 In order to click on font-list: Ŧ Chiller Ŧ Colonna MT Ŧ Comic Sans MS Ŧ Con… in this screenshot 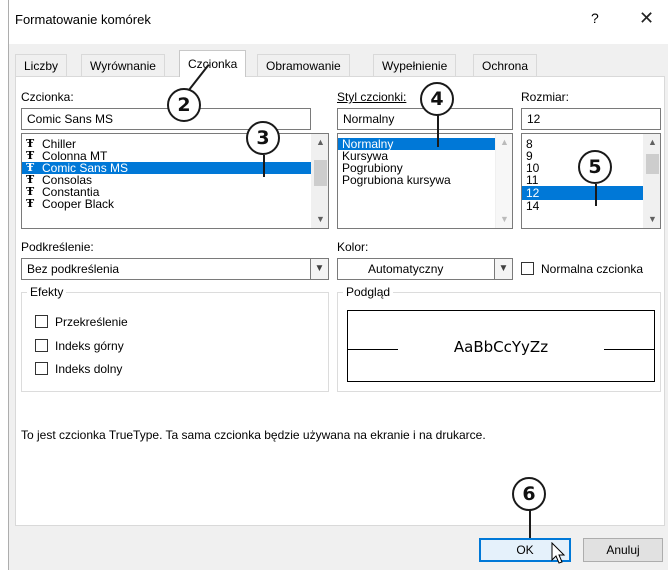, I will do `click(175, 181)`.